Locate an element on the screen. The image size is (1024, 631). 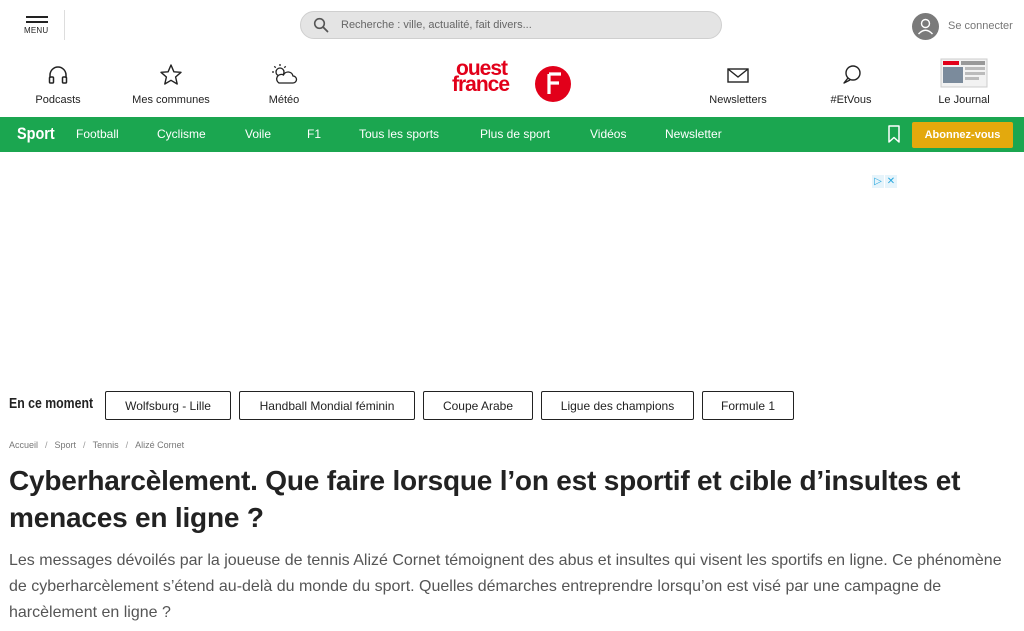
breadcrumb: Accueil / Sport / Tennis / Alizé Cornet is located at coordinates (96, 445).